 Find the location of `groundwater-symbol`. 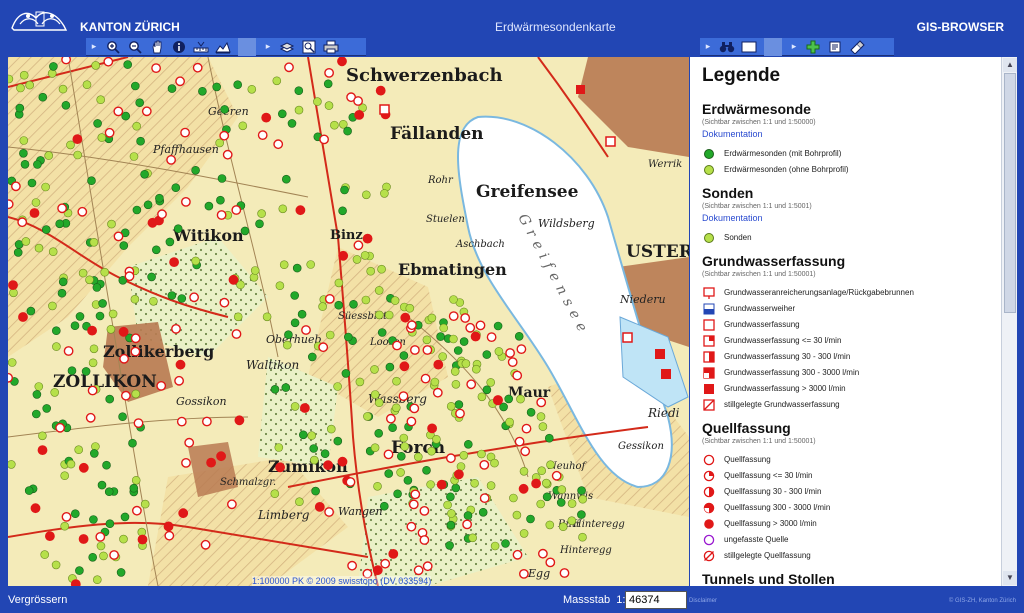

groundwater-symbol is located at coordinates (666, 374).